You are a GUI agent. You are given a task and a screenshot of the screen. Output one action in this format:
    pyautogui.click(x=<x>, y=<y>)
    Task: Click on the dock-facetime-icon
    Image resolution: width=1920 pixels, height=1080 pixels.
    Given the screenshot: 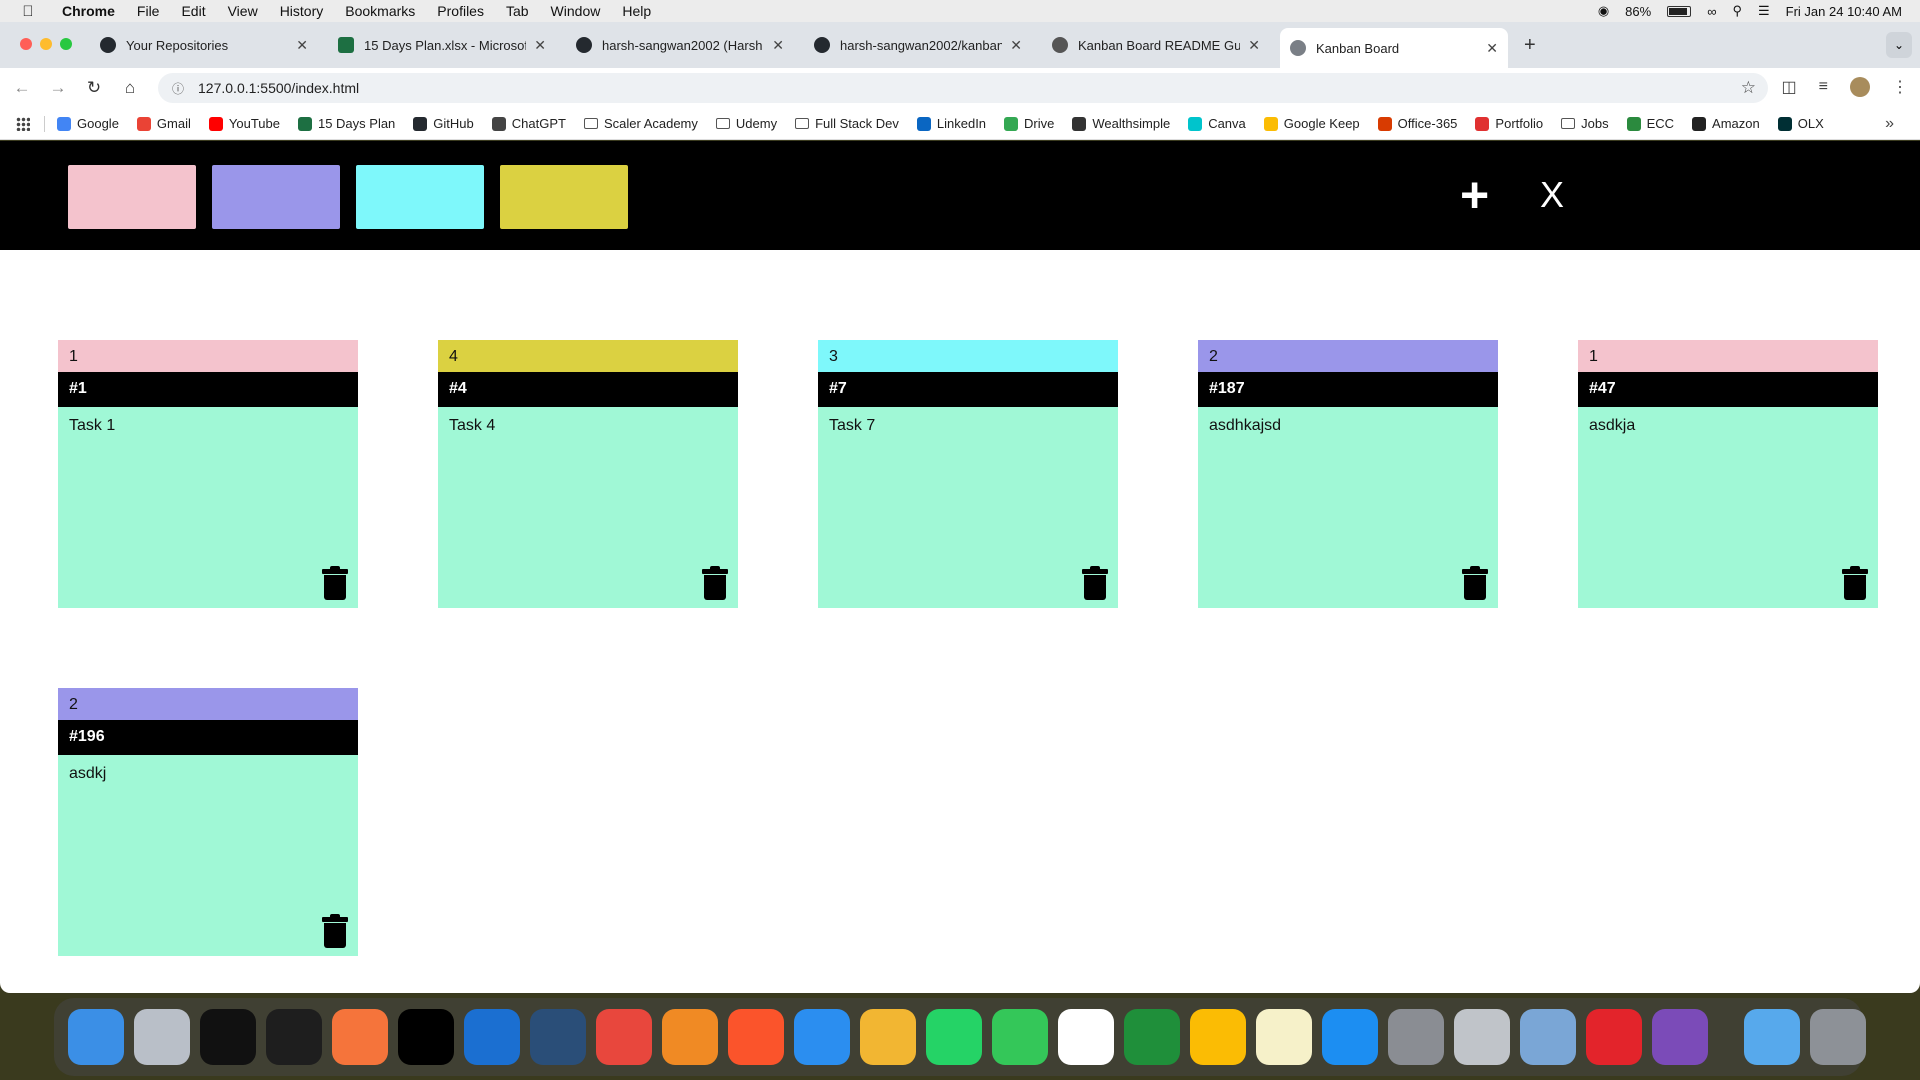 What is the action you would take?
    pyautogui.click(x=1020, y=1037)
    